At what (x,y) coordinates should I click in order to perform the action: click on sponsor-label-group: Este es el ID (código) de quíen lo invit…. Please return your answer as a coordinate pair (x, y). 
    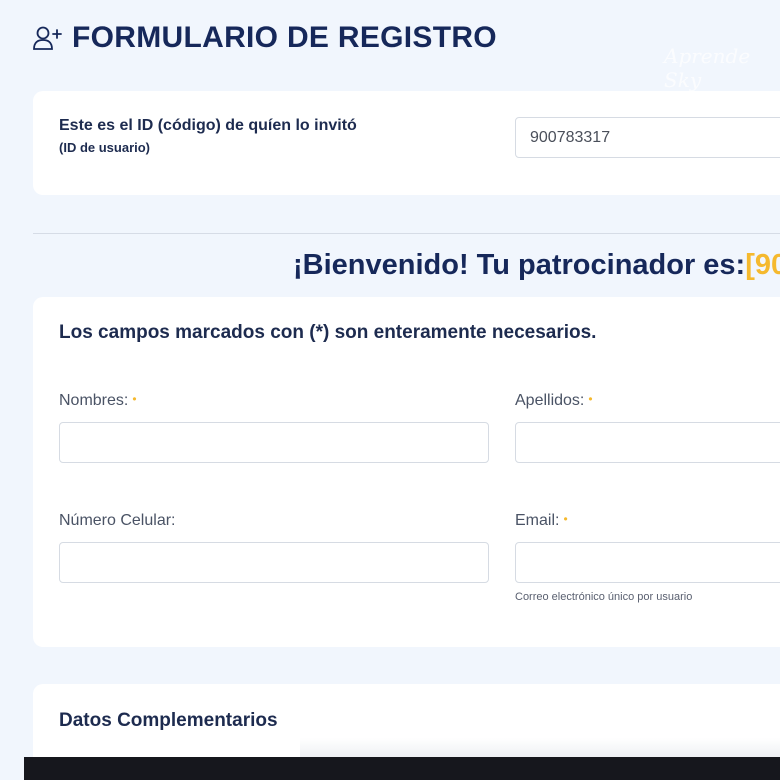
    Looking at the image, I should click on (208, 136).